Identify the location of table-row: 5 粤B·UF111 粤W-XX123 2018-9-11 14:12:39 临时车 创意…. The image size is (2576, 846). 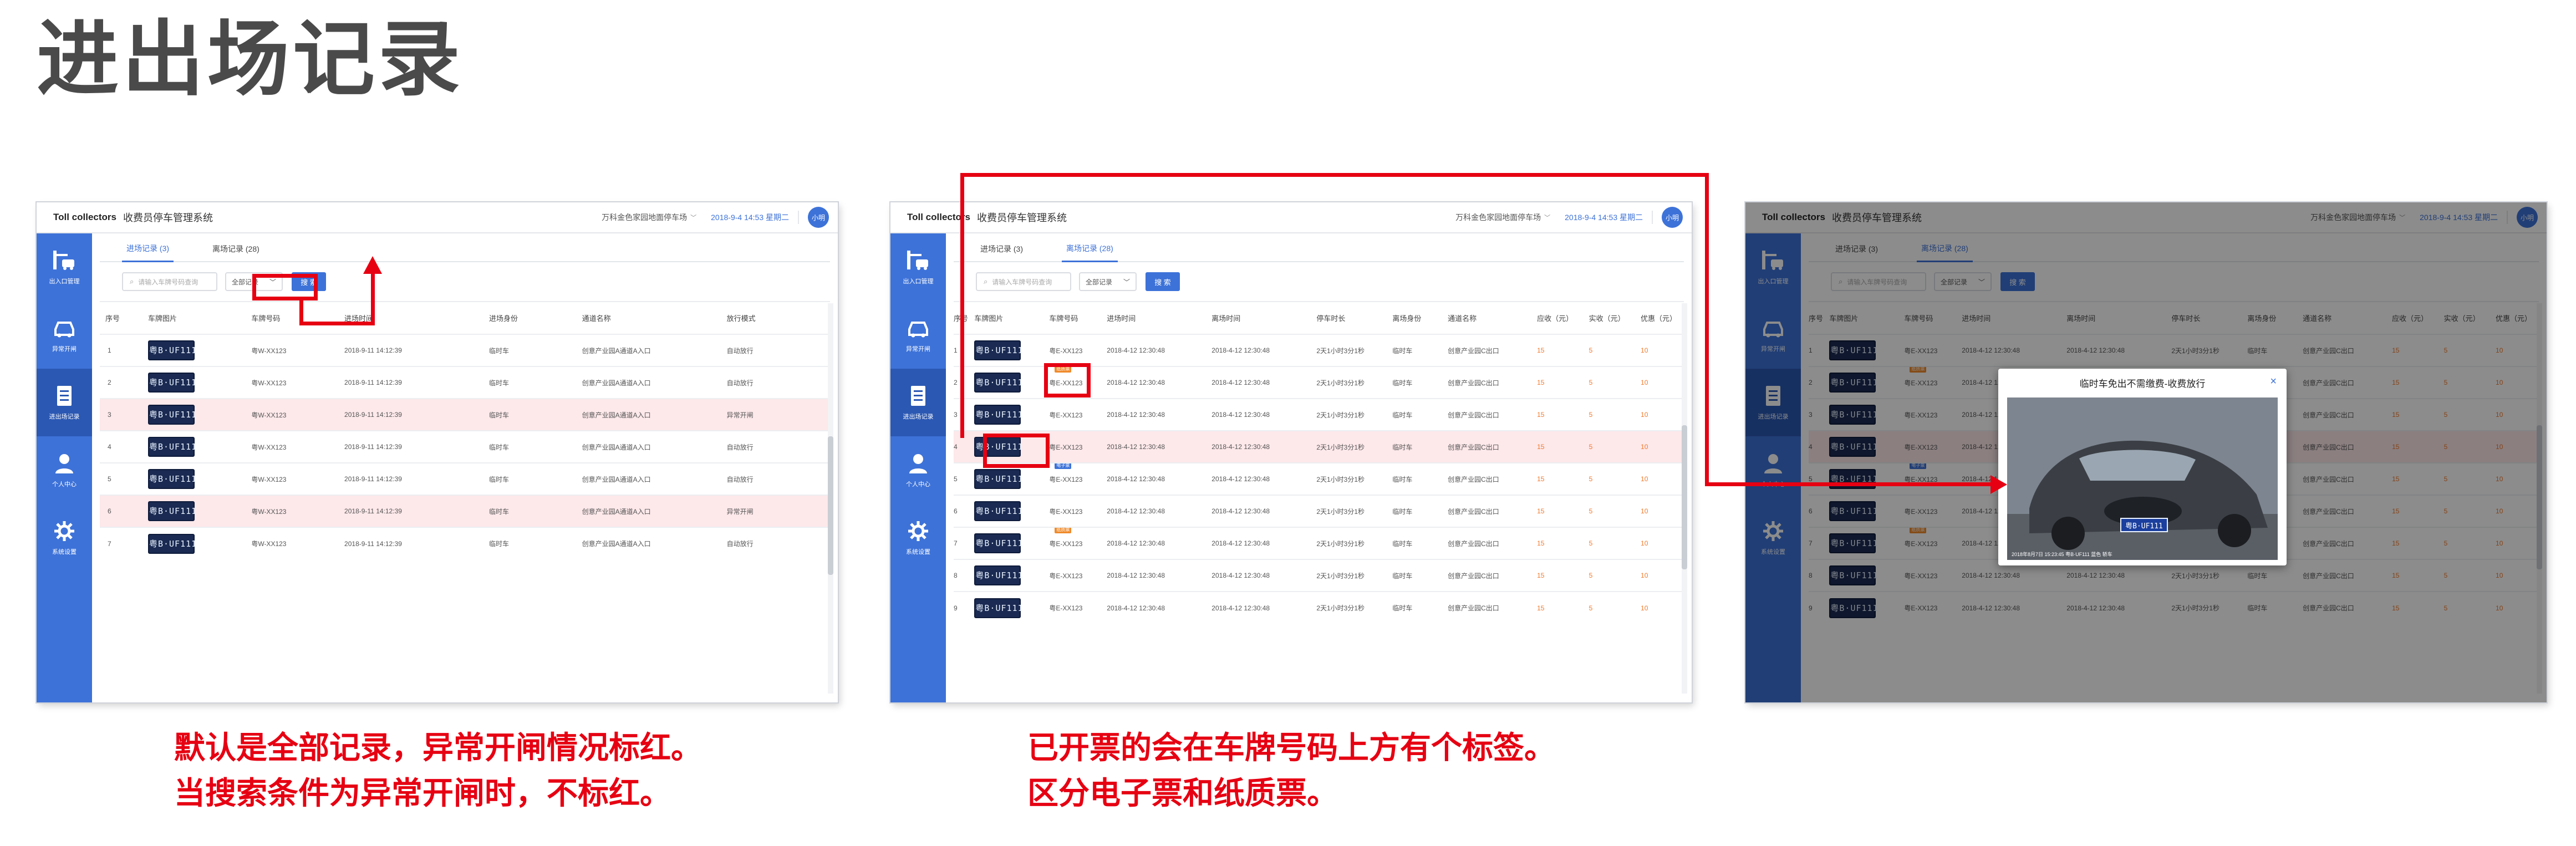
(465, 479).